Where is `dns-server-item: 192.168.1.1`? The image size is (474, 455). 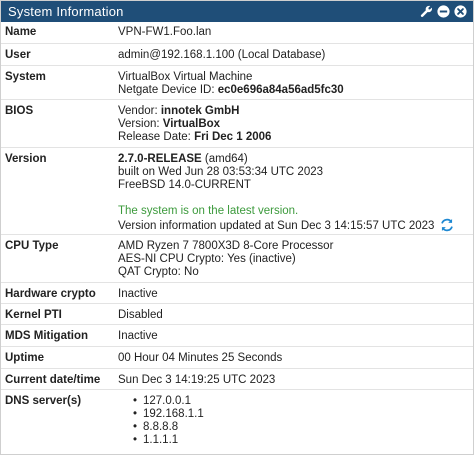
dns-server-item: 192.168.1.1 is located at coordinates (303, 414).